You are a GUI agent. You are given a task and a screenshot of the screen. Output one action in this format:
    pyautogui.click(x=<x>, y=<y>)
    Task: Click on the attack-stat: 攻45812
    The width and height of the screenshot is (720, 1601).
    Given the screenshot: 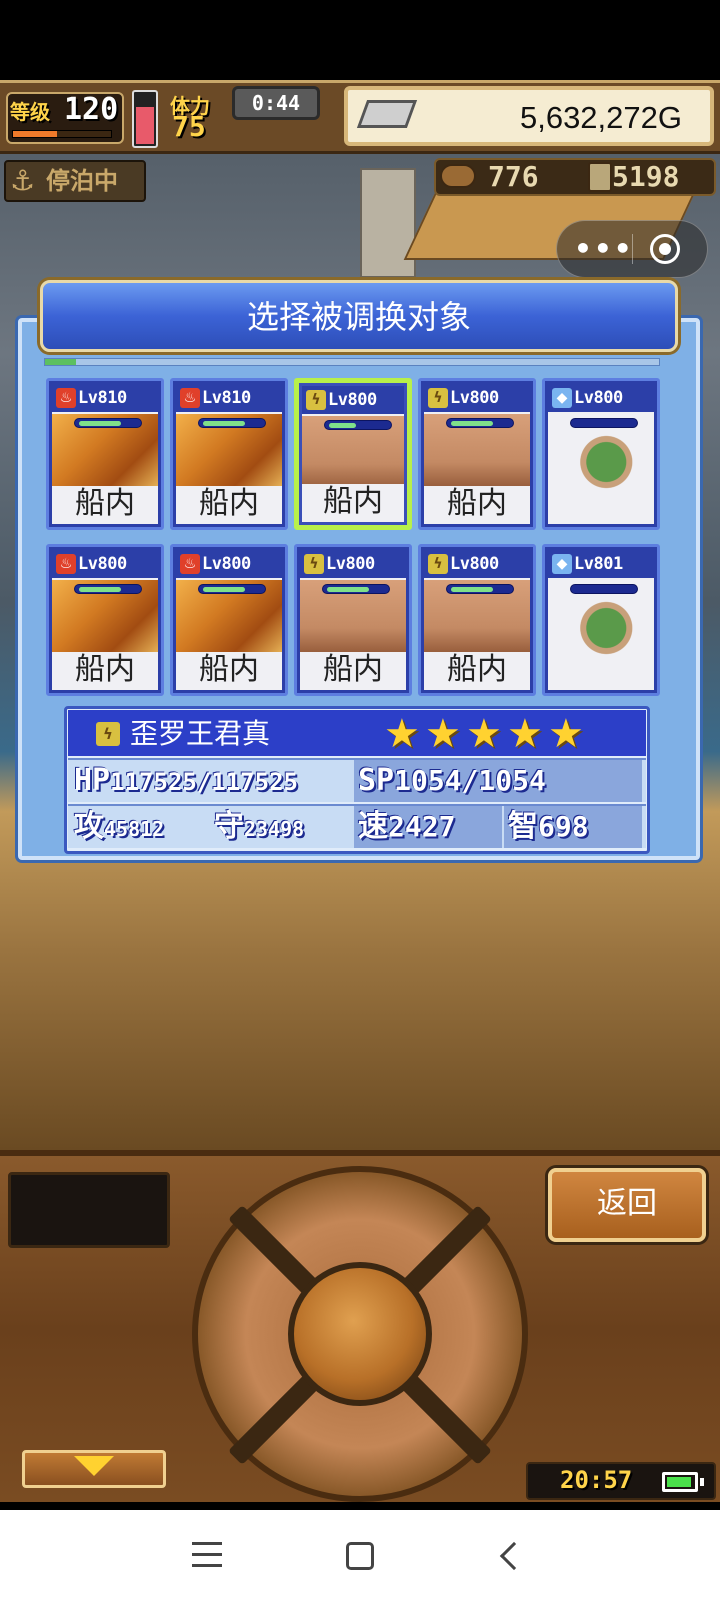 What is the action you would take?
    pyautogui.click(x=143, y=827)
    